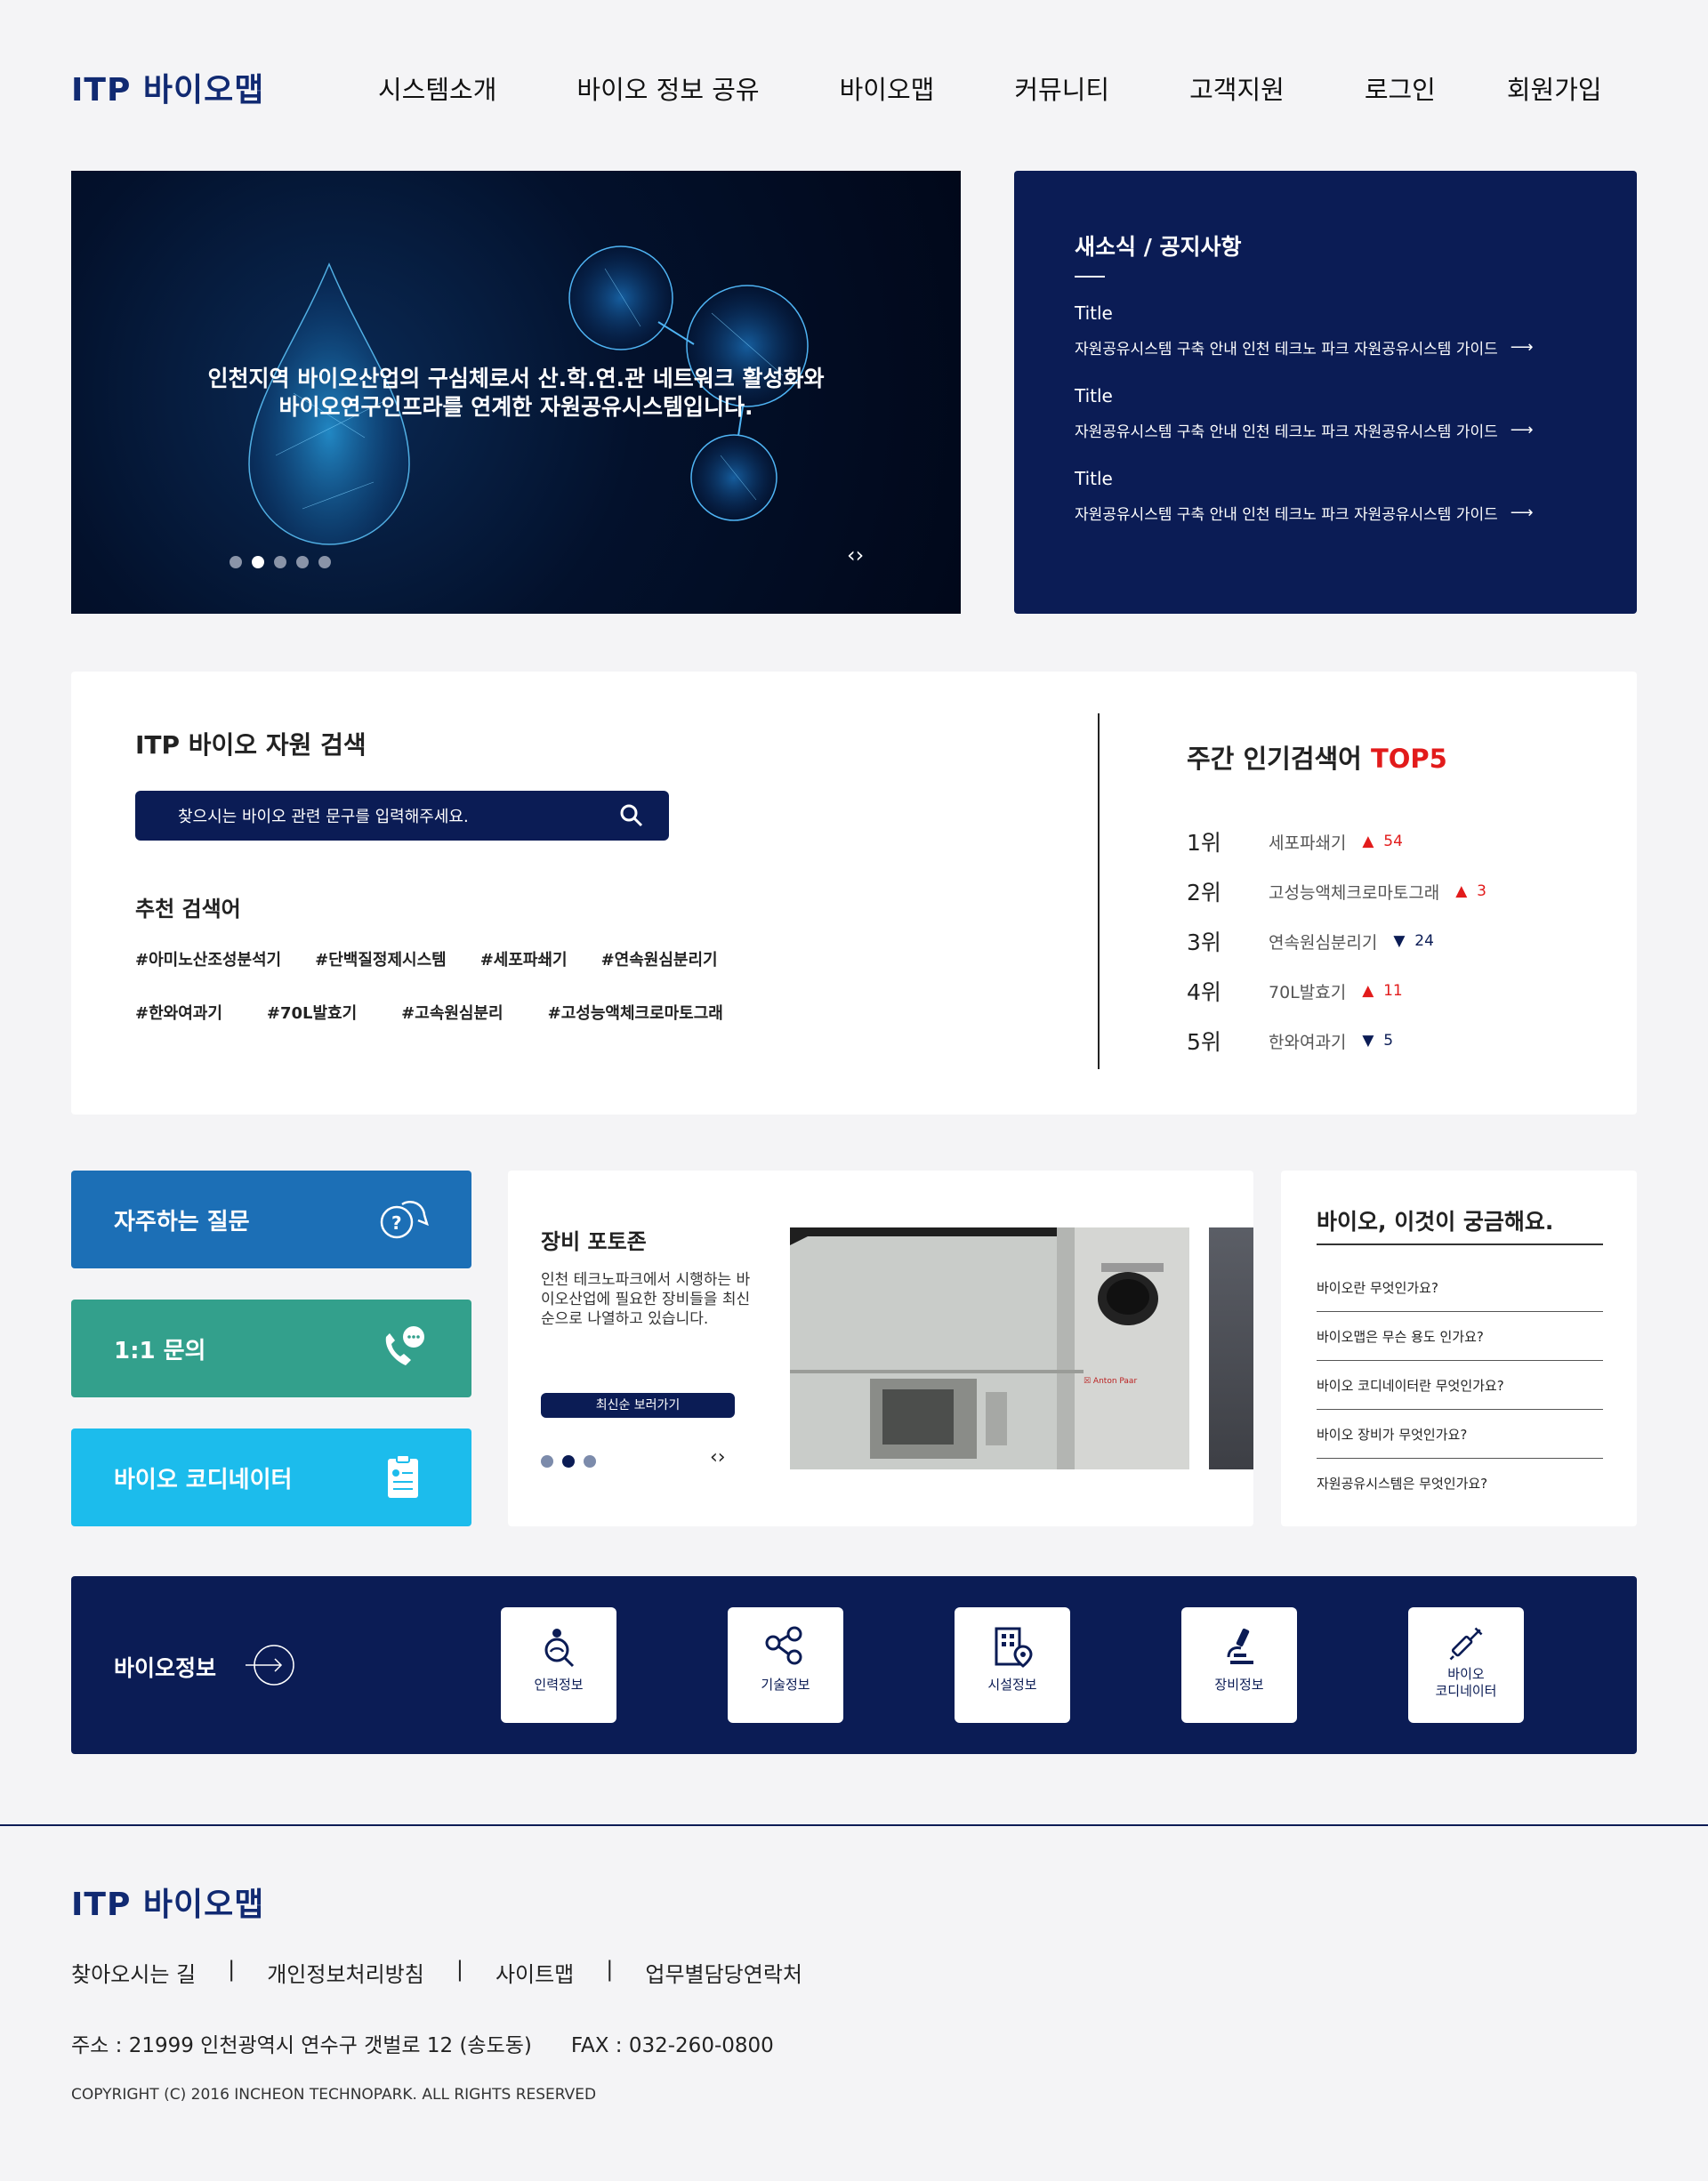 The width and height of the screenshot is (1708, 2181). I want to click on tile-facility: 시설정보, so click(1012, 1665).